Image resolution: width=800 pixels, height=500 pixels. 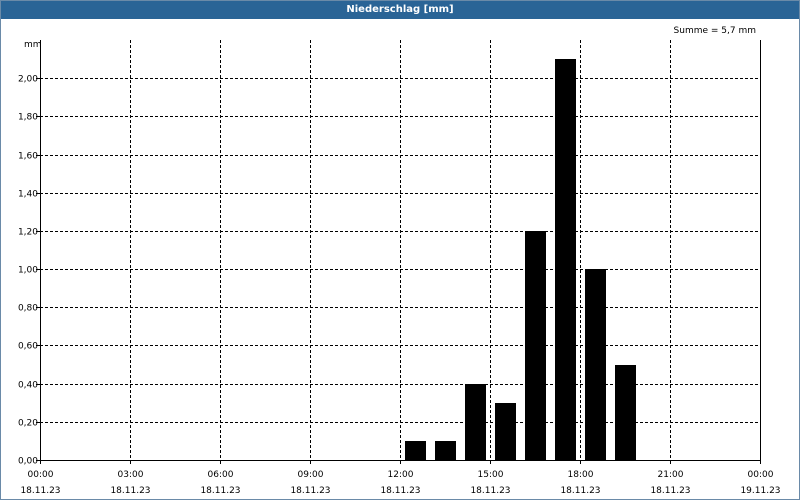 What do you see at coordinates (491, 475) in the screenshot?
I see `x-tick-time-label: 15:00` at bounding box center [491, 475].